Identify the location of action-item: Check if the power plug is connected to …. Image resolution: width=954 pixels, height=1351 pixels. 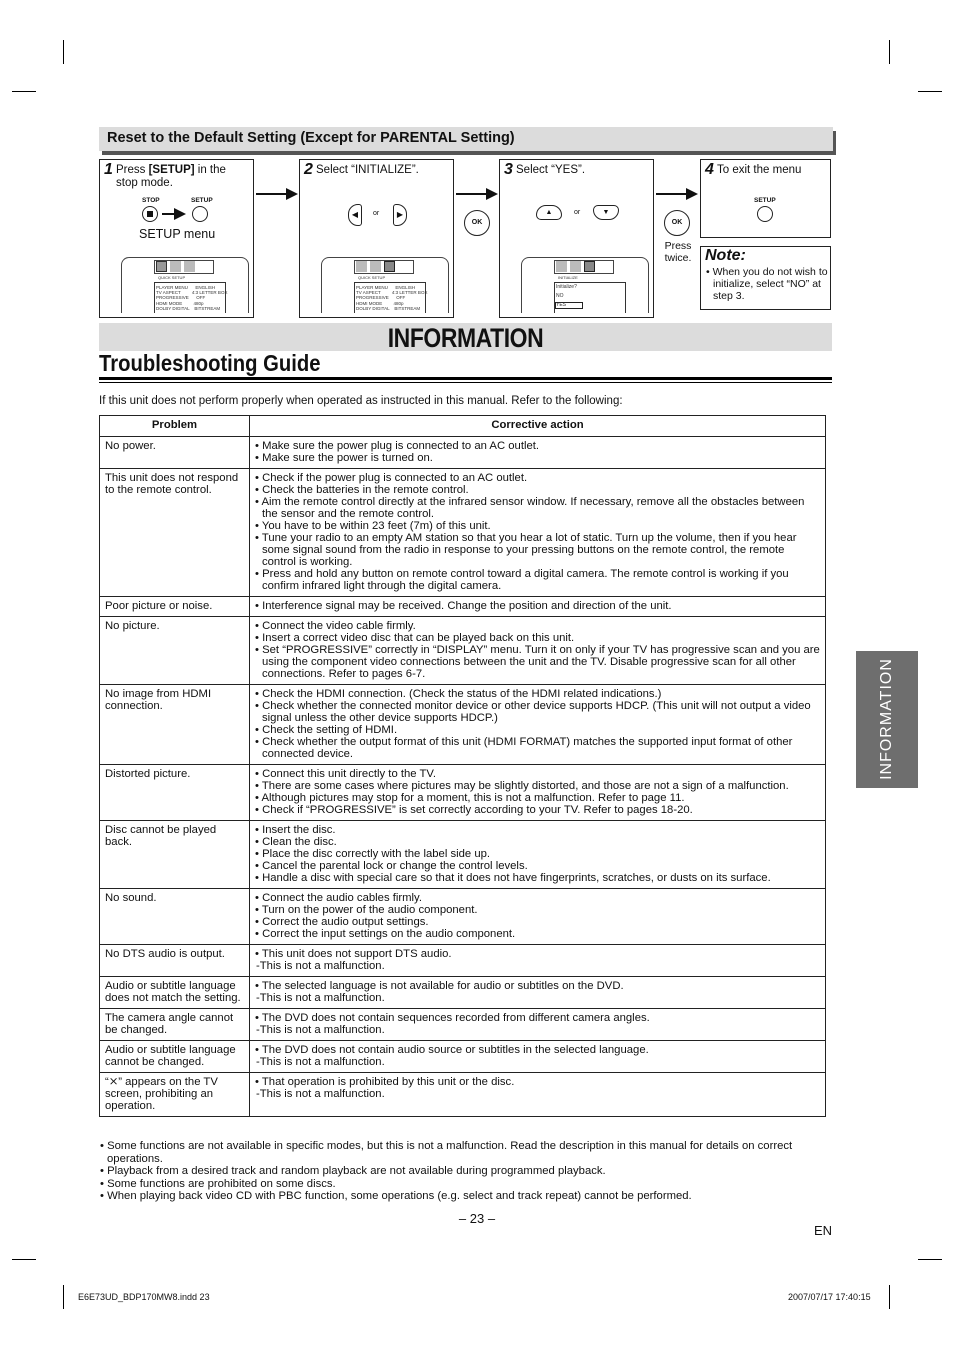
(537, 478).